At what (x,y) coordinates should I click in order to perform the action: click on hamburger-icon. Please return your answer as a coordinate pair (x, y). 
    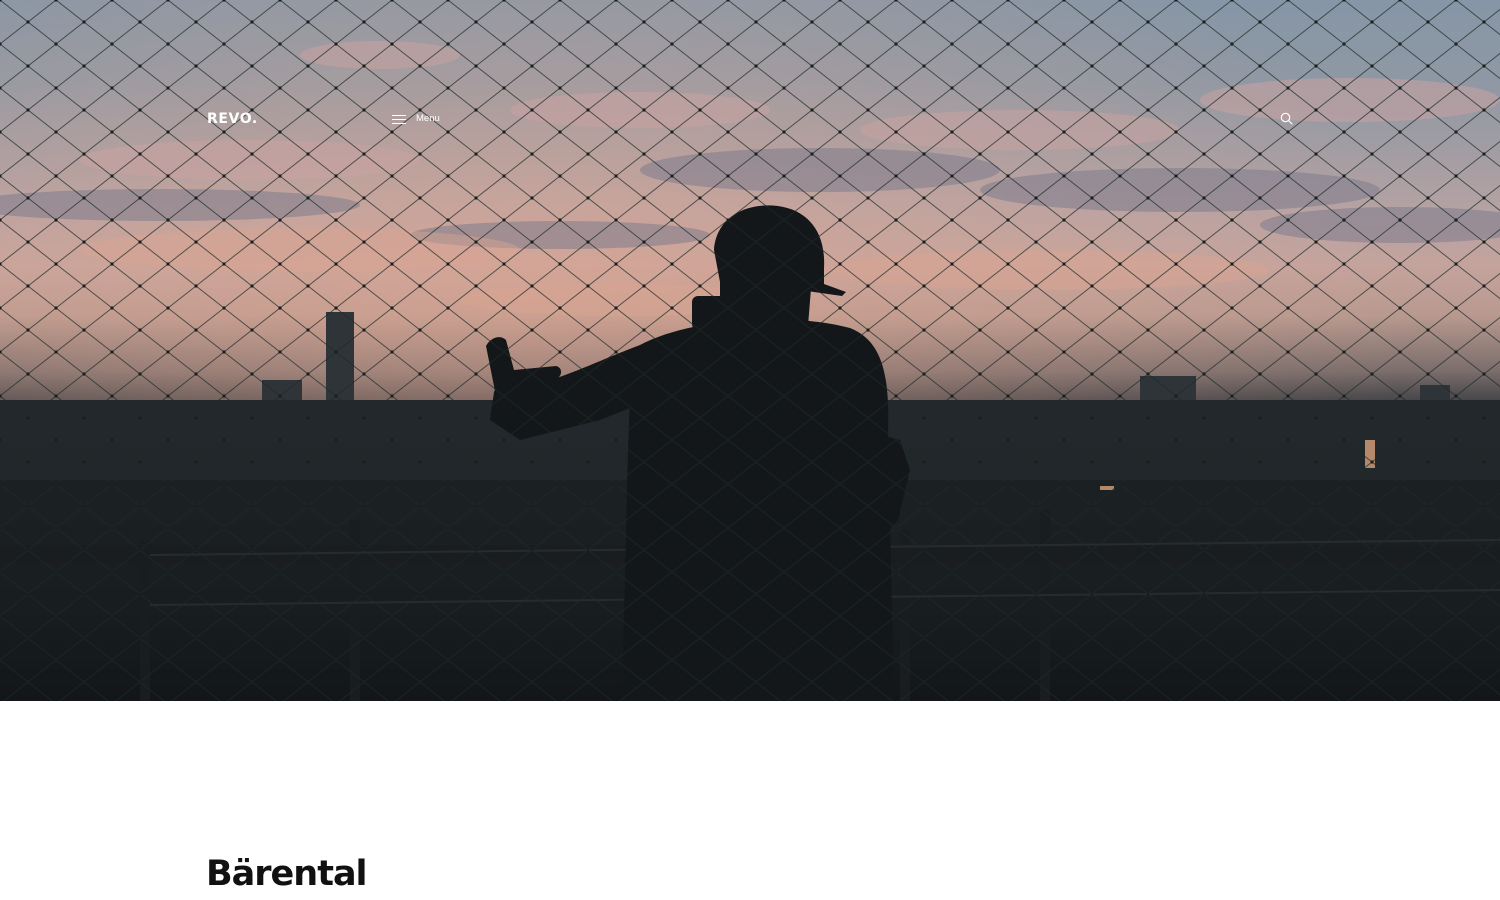
    Looking at the image, I should click on (399, 119).